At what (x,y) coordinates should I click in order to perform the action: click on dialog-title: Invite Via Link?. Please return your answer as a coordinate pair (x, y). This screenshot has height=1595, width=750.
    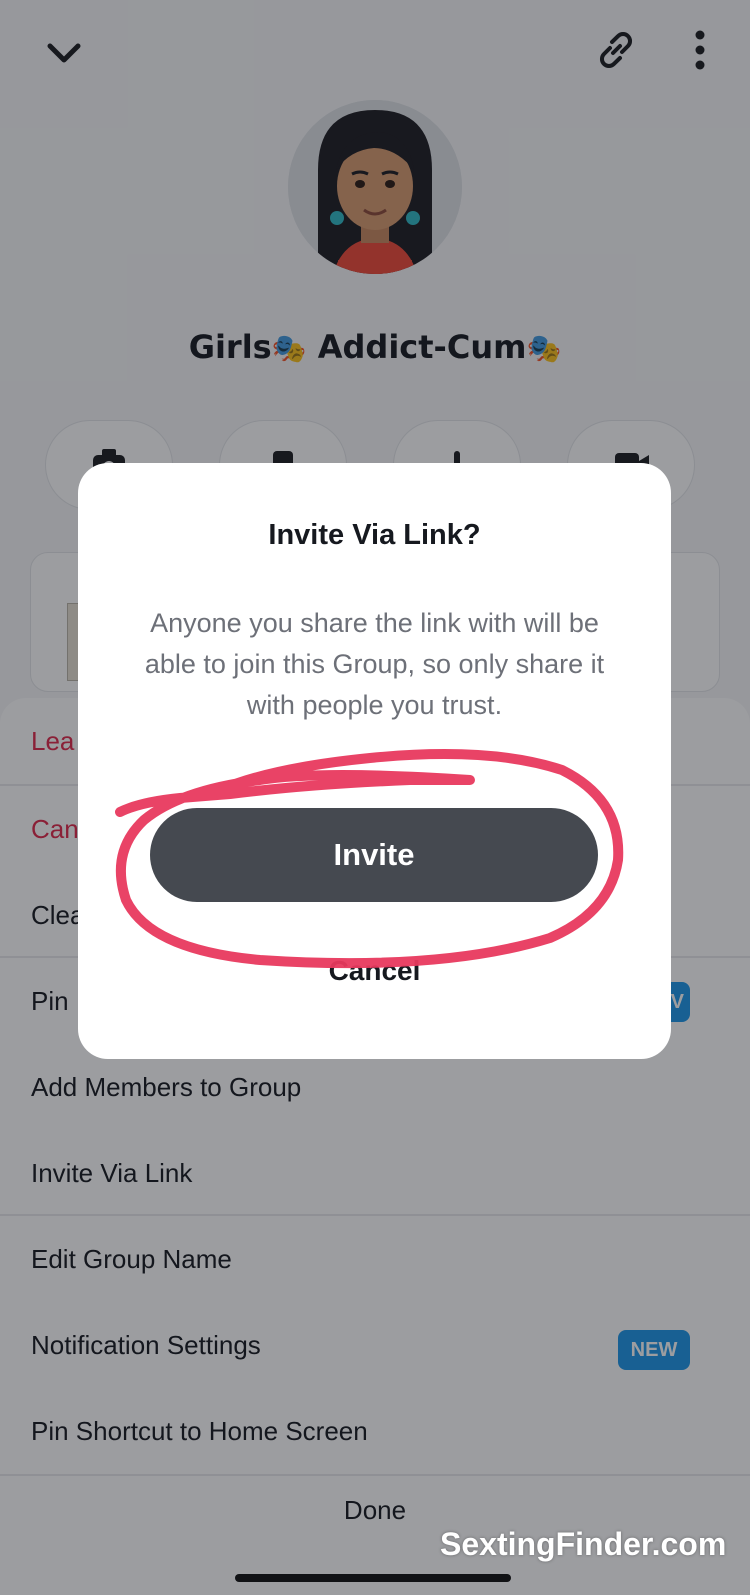
    Looking at the image, I should click on (374, 535).